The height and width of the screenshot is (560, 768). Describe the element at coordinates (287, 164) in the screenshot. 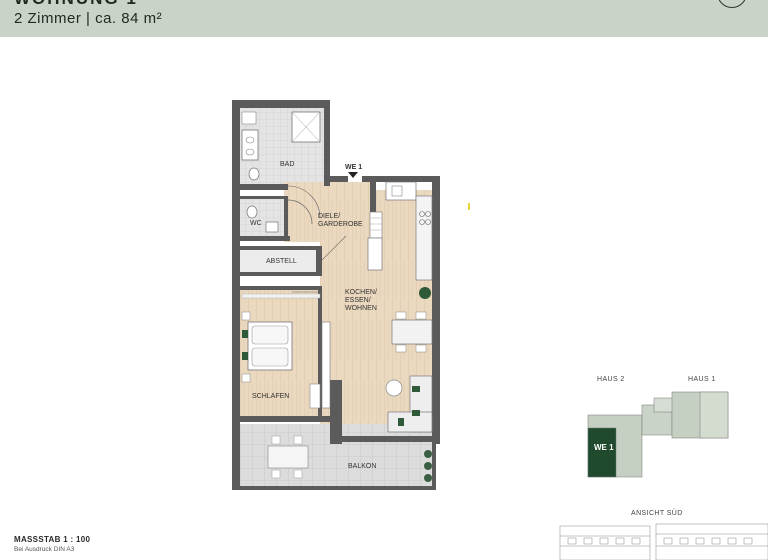

I see `room-label-bad: BAD` at that location.